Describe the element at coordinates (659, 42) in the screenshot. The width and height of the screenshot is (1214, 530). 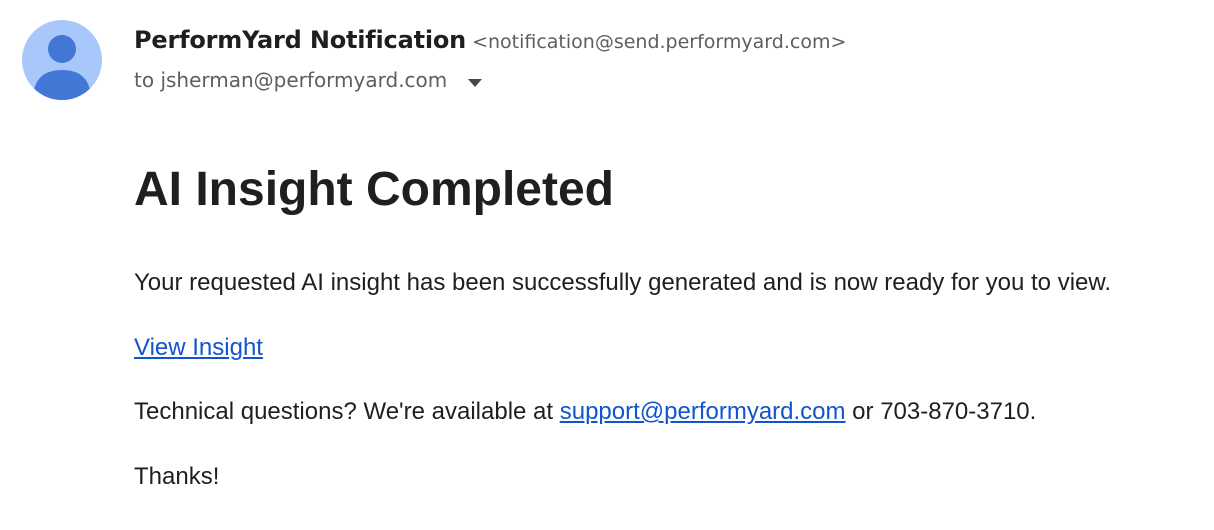
I see `sender-email: <notification@send.performyard.com>` at that location.